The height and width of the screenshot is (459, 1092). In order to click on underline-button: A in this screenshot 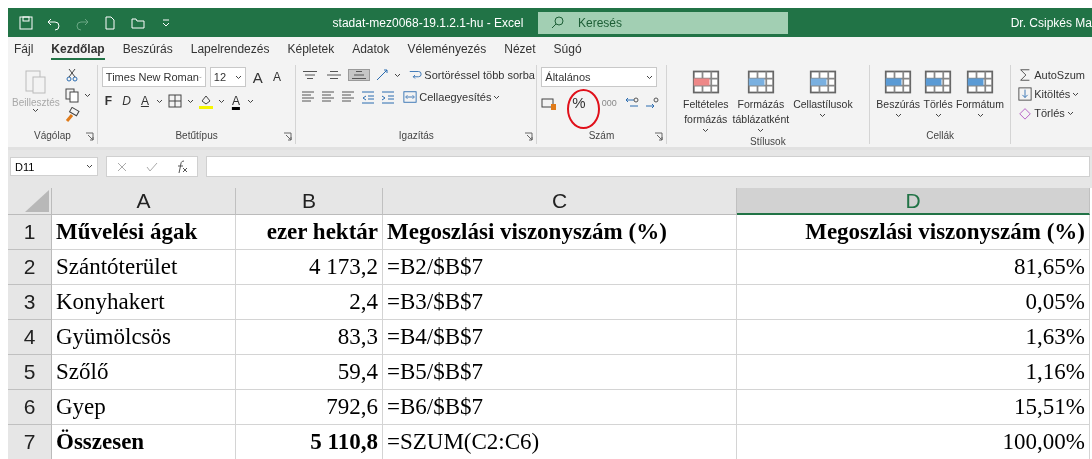, I will do `click(144, 101)`.